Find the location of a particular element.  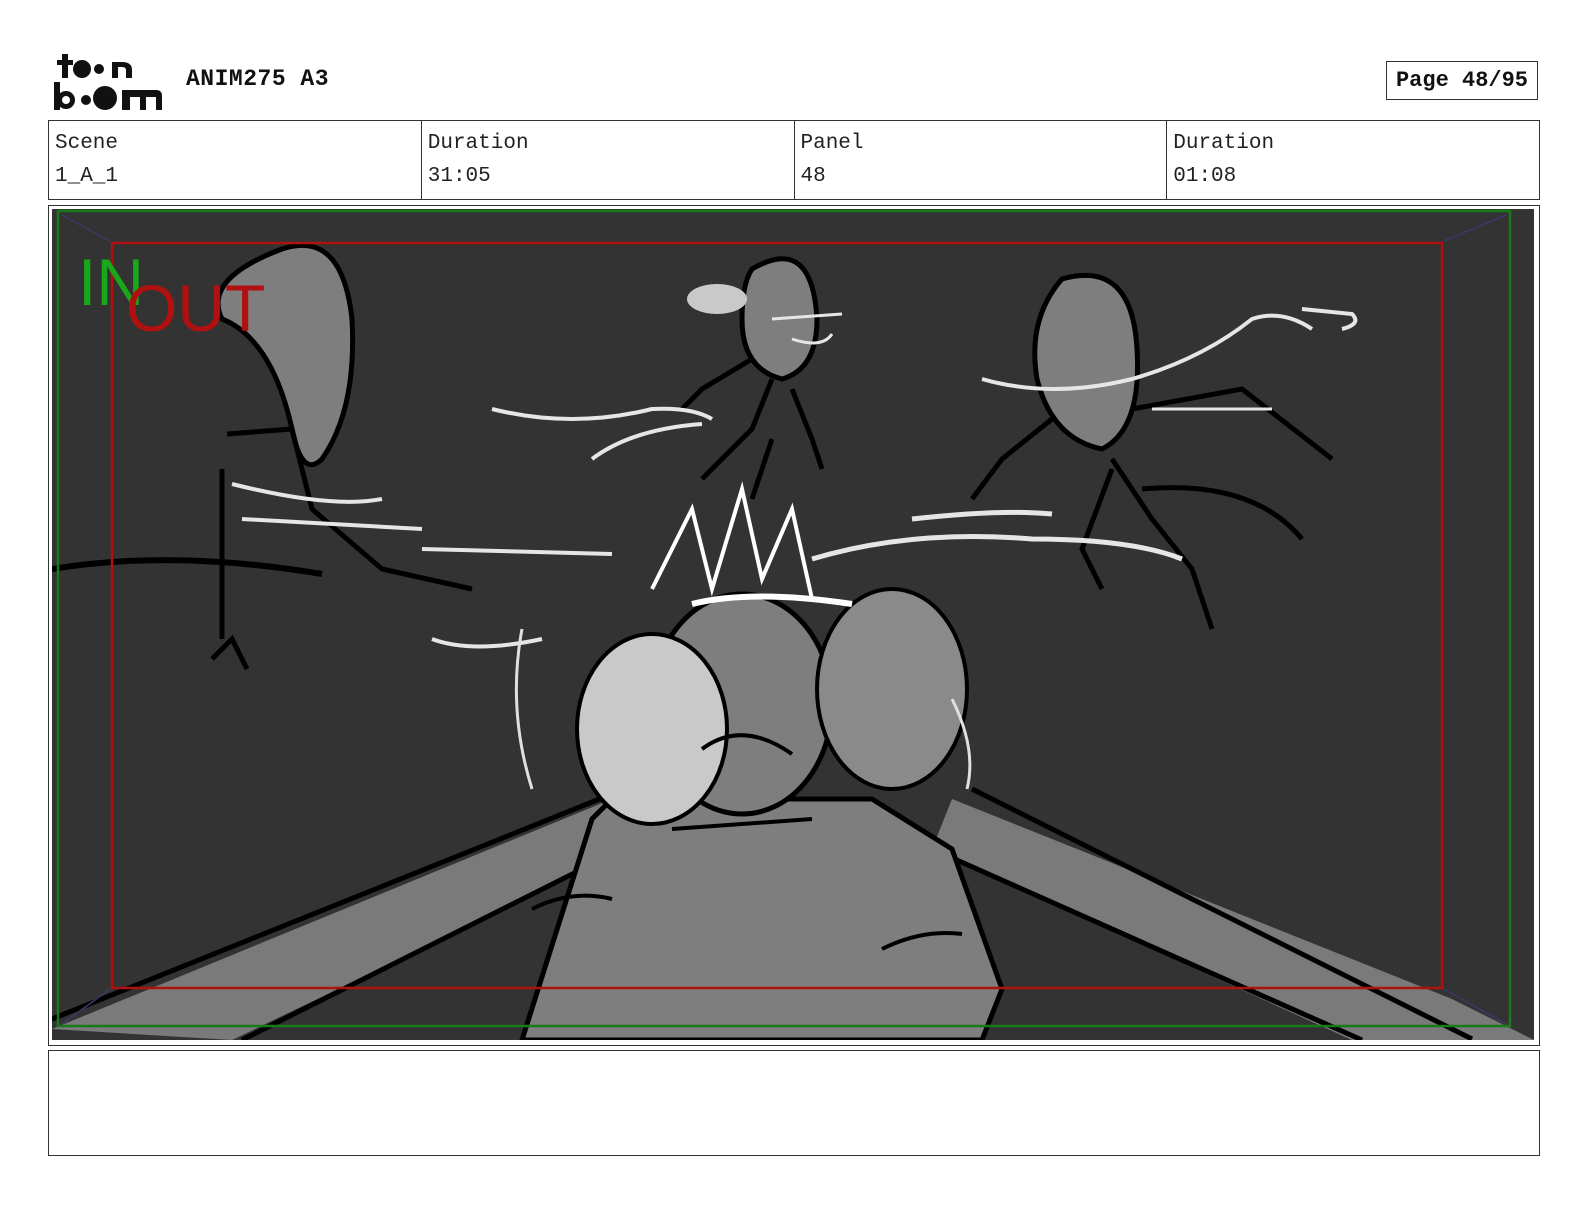

scene-label: Scene is located at coordinates (87, 143).